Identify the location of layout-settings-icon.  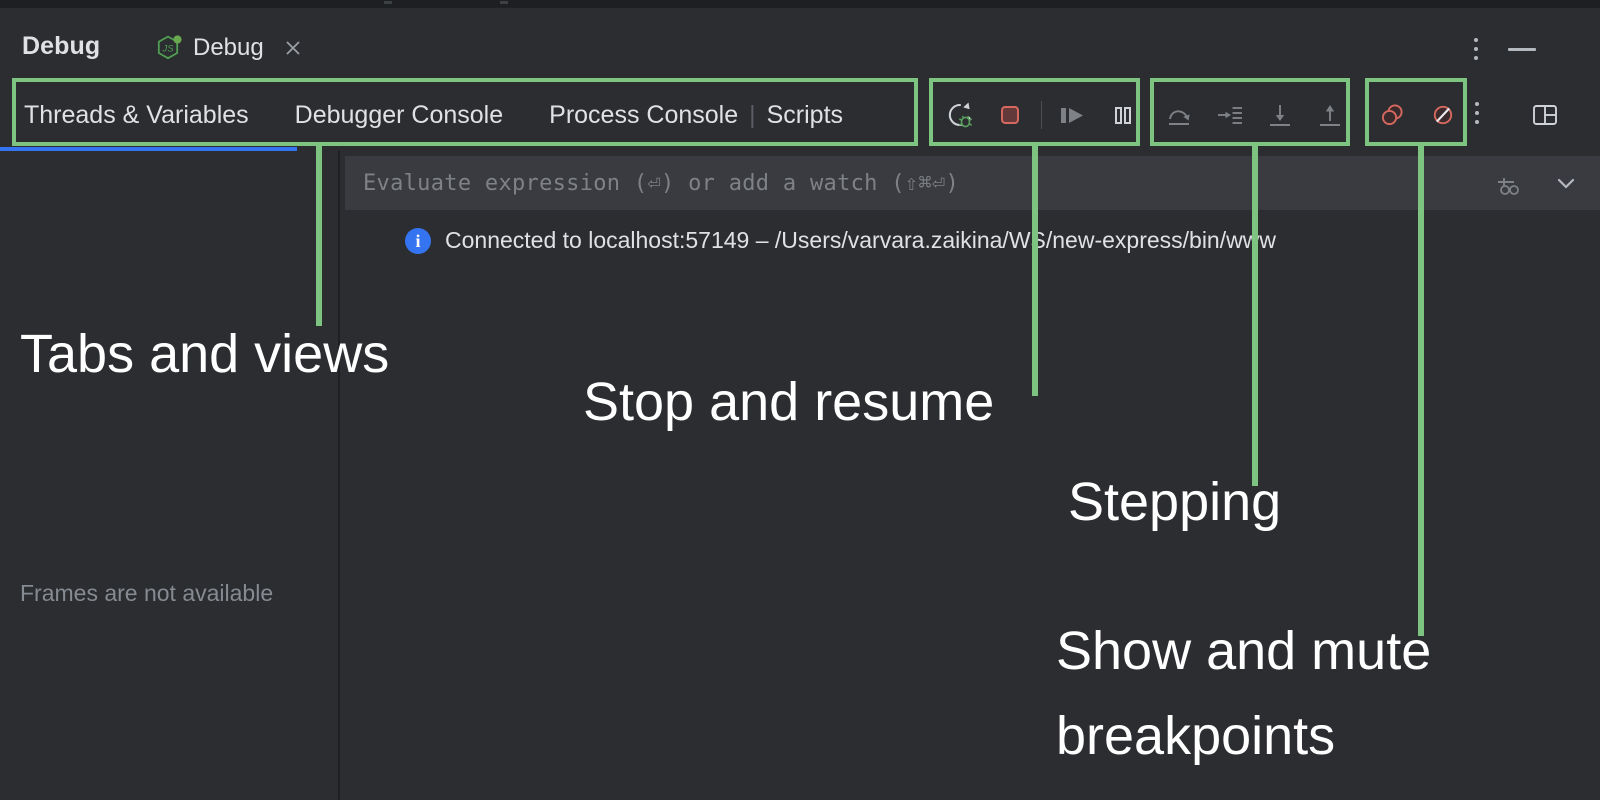
(1545, 115).